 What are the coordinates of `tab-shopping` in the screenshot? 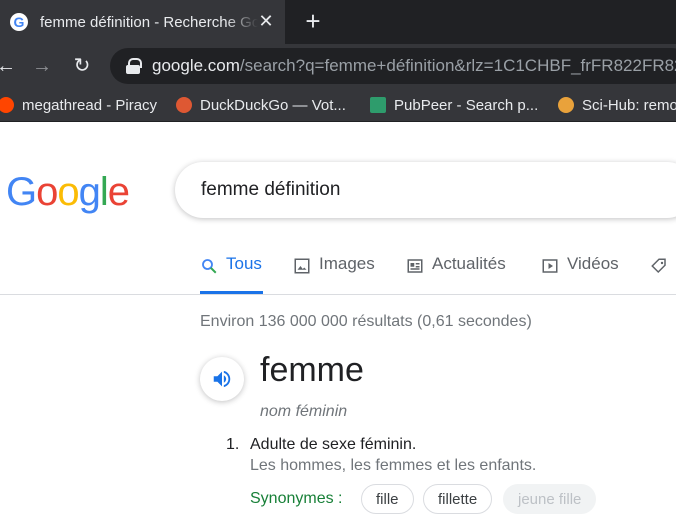 It's located at (663, 274).